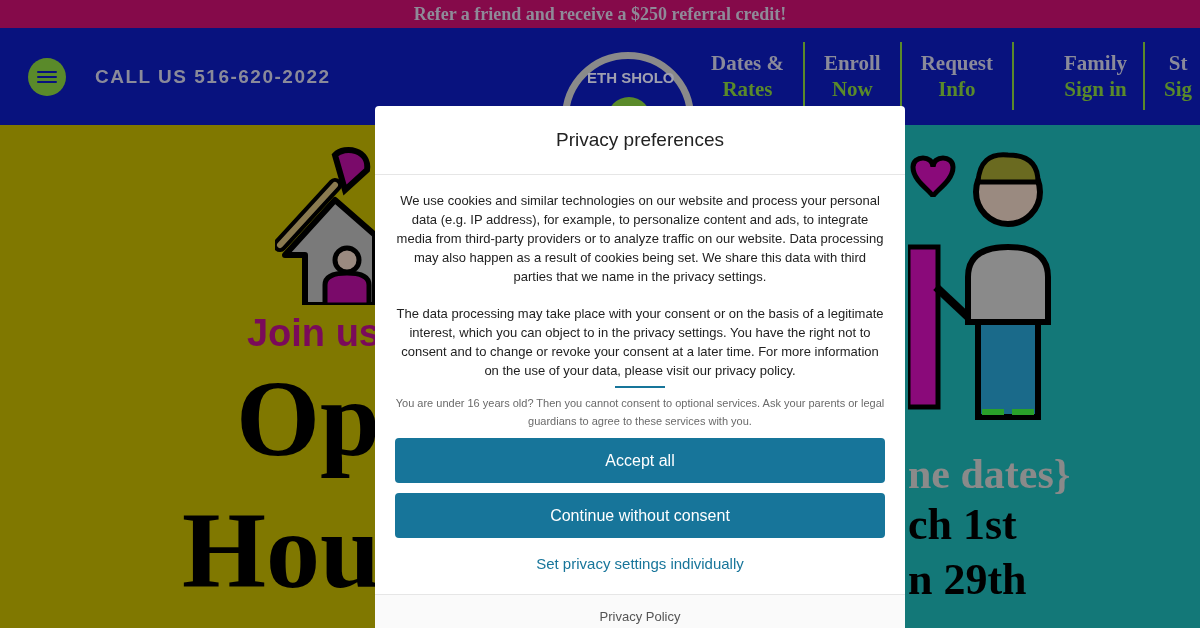  I want to click on consent-button: Continue without consent, so click(640, 515).